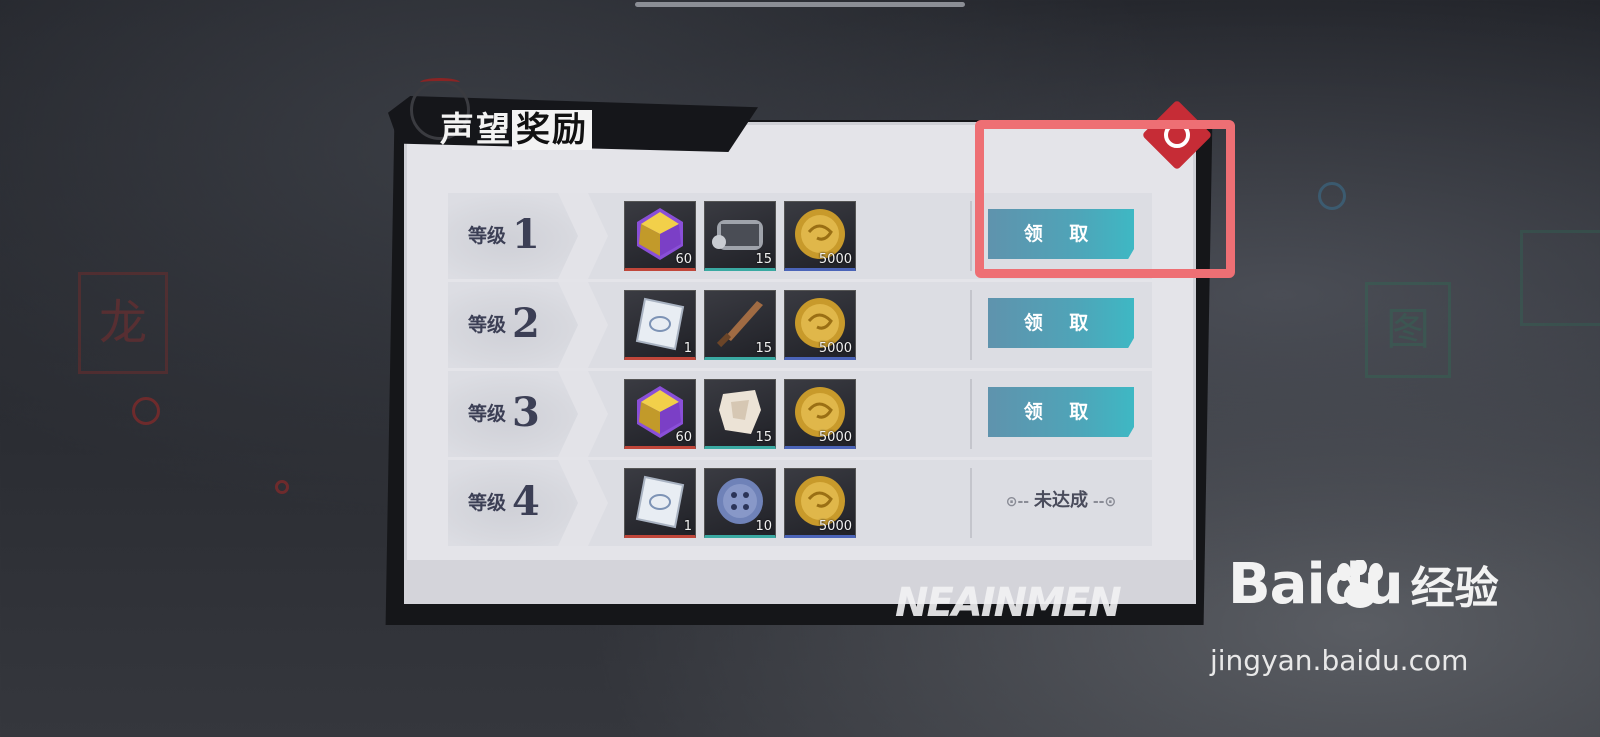  I want to click on panel-footer-brush-text: NEAINMEN, so click(1008, 603).